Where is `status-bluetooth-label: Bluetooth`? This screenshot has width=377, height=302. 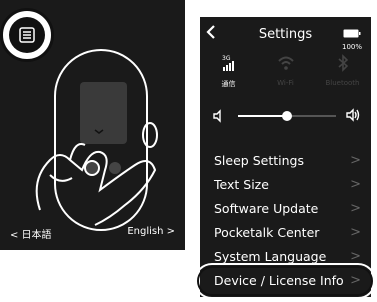 status-bluetooth-label: Bluetooth is located at coordinates (342, 83).